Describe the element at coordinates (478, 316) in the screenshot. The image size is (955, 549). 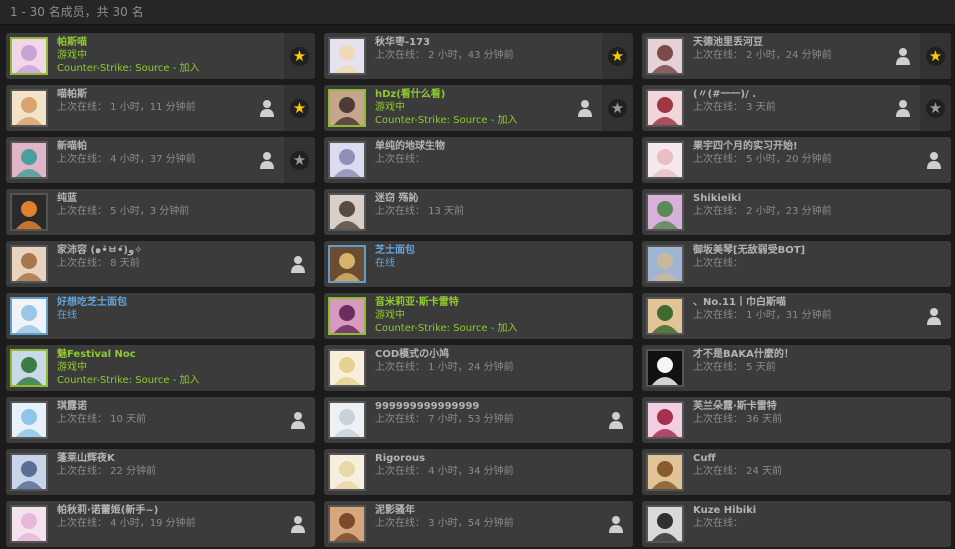
I see `member-card: 音米莉亚·斯卡雷特 游戏中 Counter-Strike: Source - 加入` at that location.